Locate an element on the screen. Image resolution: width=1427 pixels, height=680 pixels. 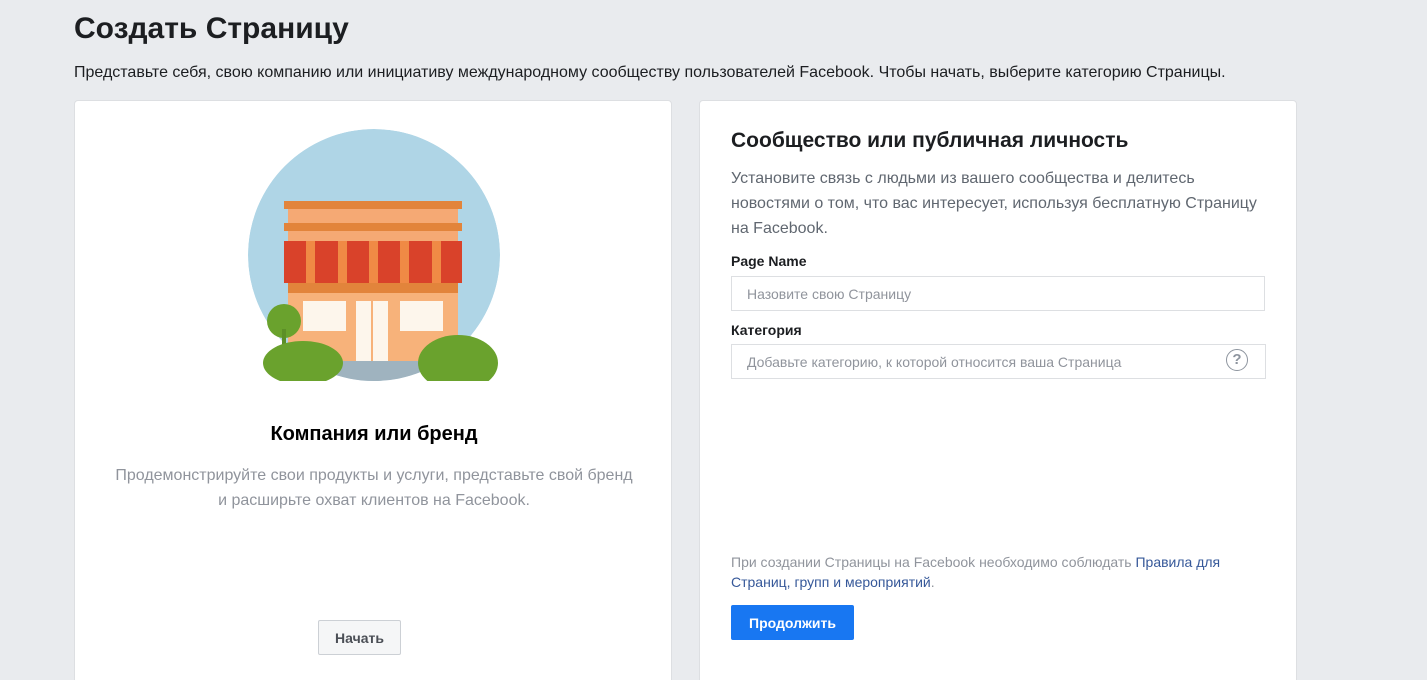
page-name-label: Page Name is located at coordinates (769, 261).